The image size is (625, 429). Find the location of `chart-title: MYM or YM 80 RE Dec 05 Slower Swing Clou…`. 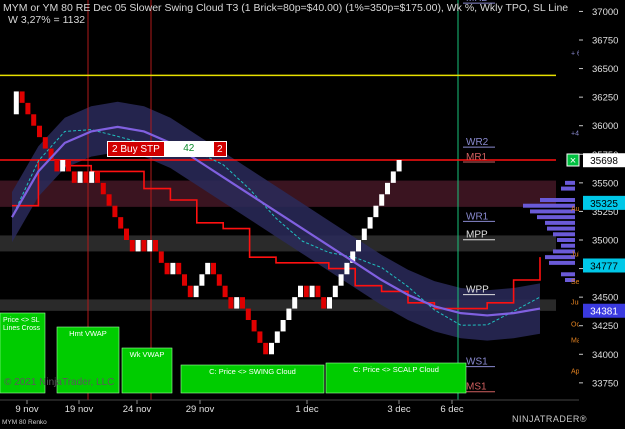

chart-title: MYM or YM 80 RE Dec 05 Slower Swing Clou… is located at coordinates (286, 8).